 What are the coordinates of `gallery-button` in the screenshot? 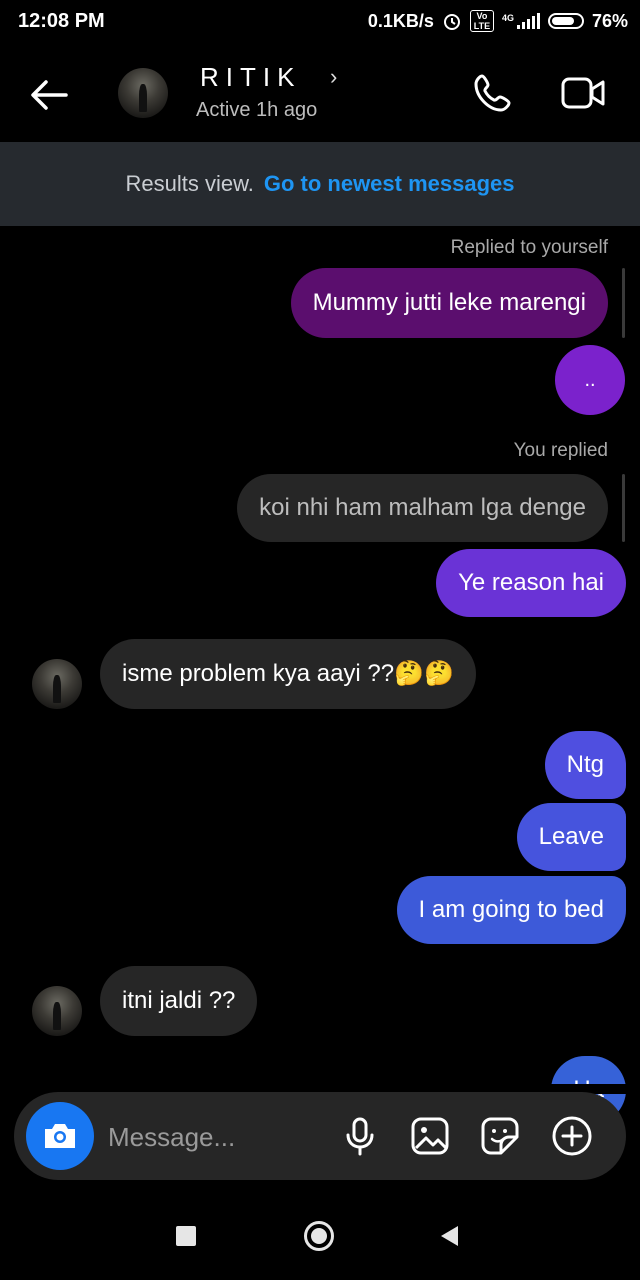 It's located at (430, 1136).